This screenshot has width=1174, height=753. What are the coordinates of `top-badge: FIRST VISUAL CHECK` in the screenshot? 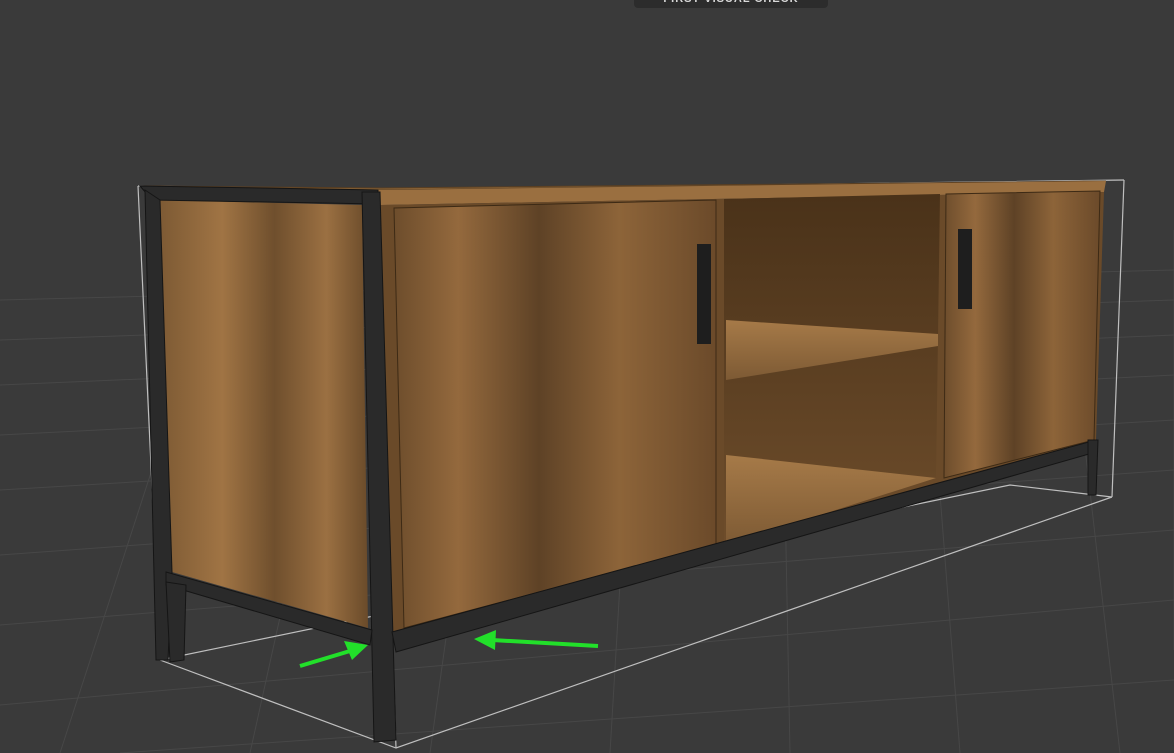 It's located at (731, 4).